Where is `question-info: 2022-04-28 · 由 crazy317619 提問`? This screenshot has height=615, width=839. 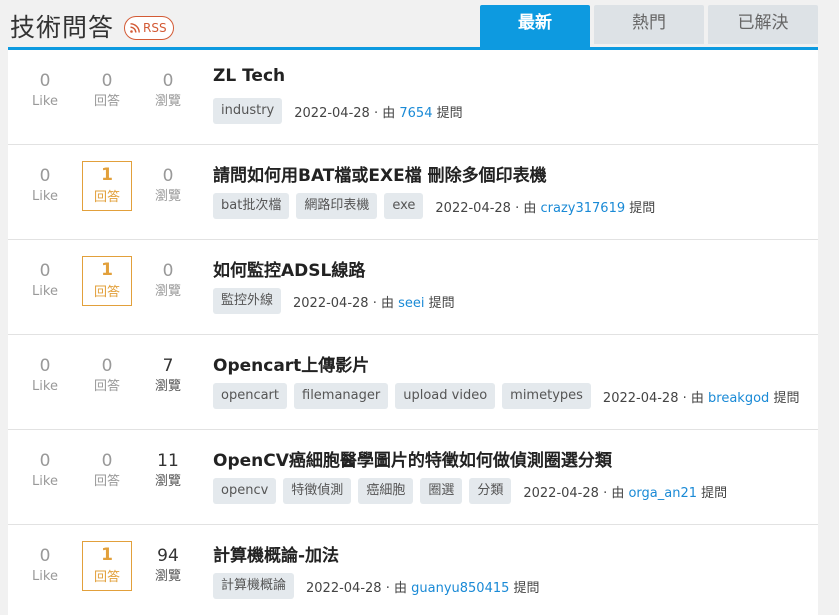
question-info: 2022-04-28 · 由 crazy317619 提問 is located at coordinates (545, 206).